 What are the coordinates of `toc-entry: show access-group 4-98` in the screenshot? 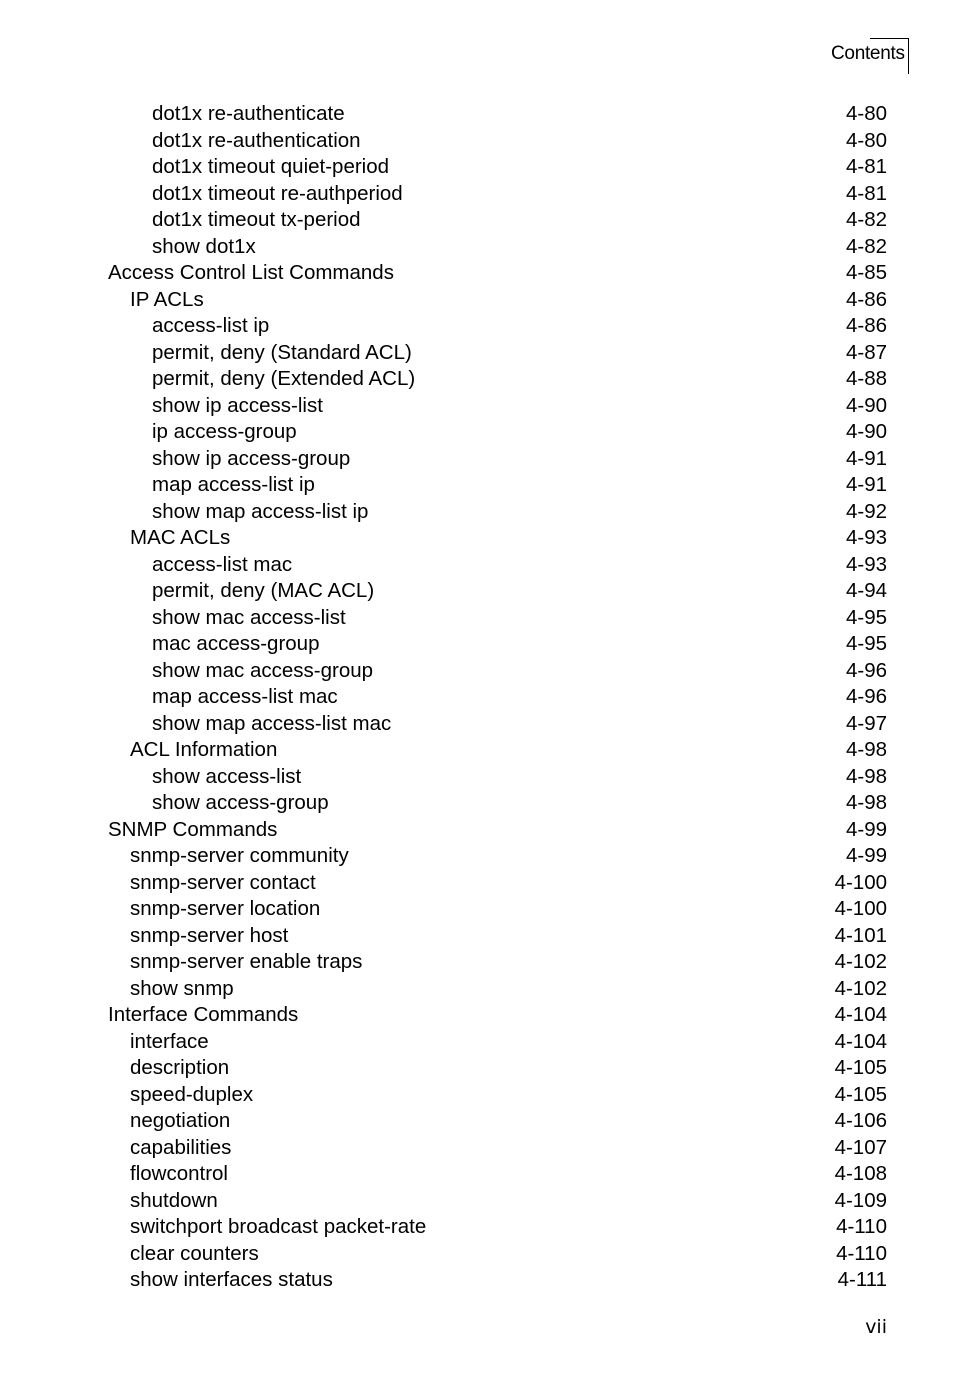 It's located at (477, 803).